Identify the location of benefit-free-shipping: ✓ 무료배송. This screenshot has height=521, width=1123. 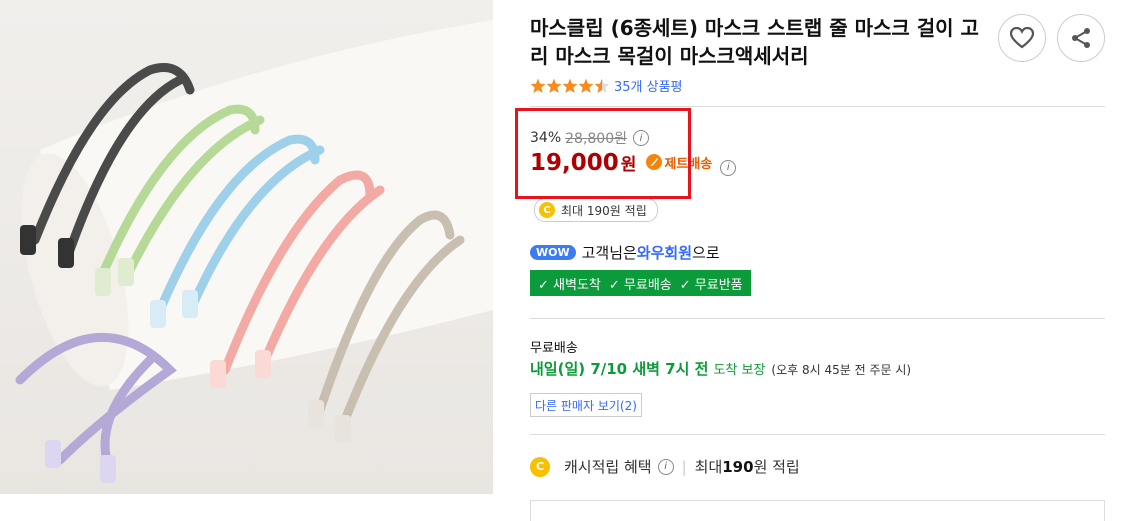
(640, 285).